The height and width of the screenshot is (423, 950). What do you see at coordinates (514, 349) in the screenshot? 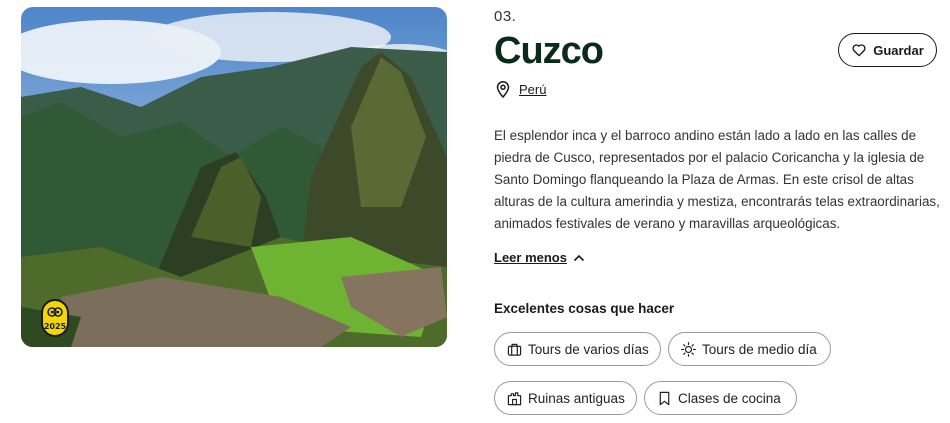
I see `briefcase-icon` at bounding box center [514, 349].